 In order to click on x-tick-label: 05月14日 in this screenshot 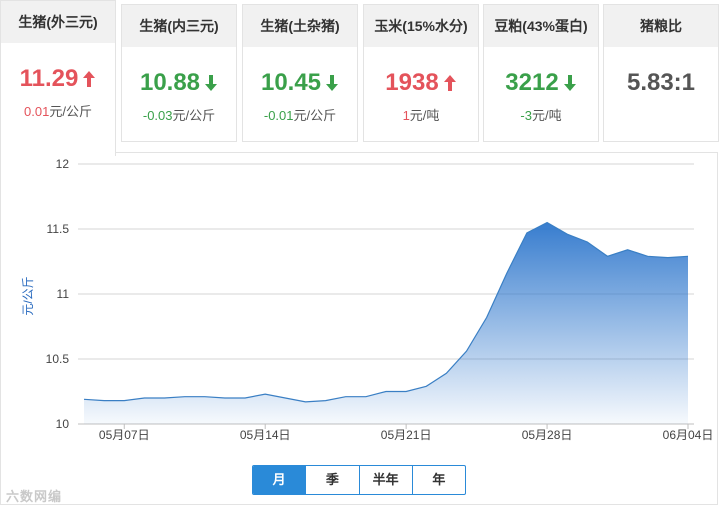, I will do `click(265, 435)`.